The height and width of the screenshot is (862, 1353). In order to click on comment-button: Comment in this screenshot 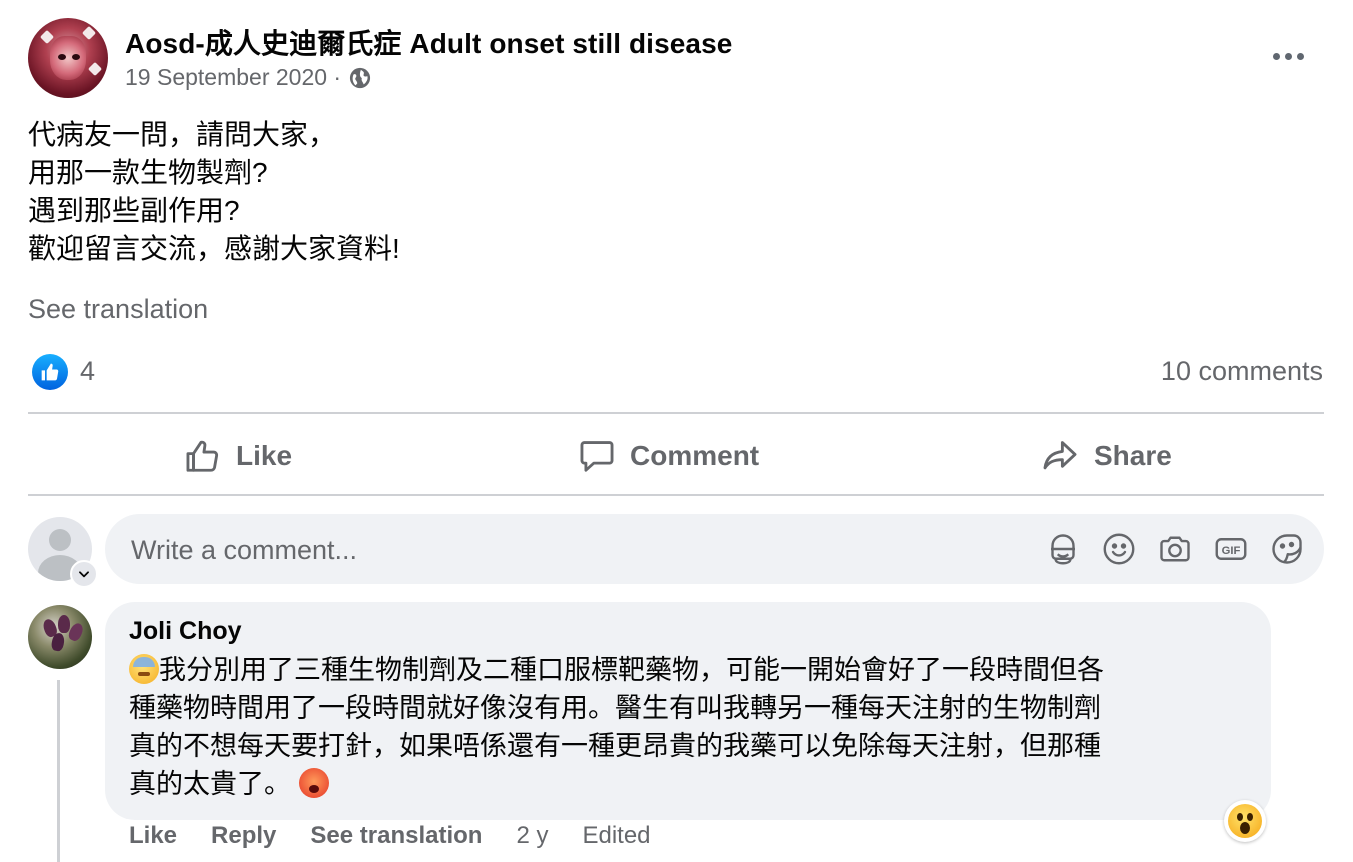, I will do `click(668, 456)`.